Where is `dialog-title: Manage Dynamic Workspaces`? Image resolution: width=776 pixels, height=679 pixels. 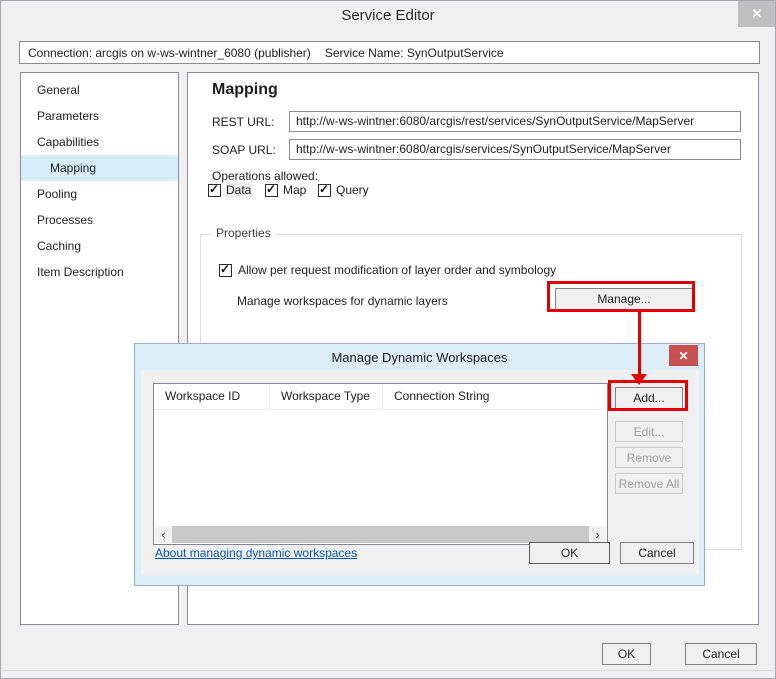 dialog-title: Manage Dynamic Workspaces is located at coordinates (419, 357).